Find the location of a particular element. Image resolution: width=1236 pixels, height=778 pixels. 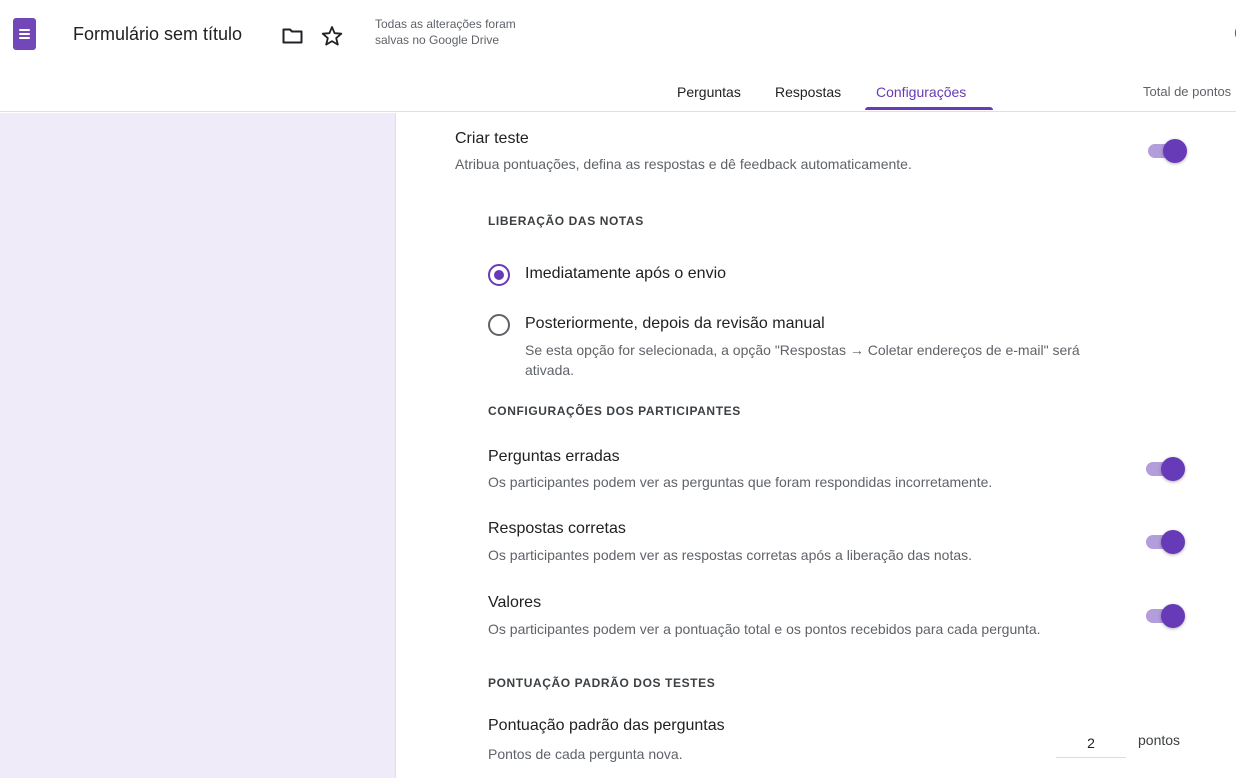

save-status-line1: Todas as alterações foram is located at coordinates (445, 24).